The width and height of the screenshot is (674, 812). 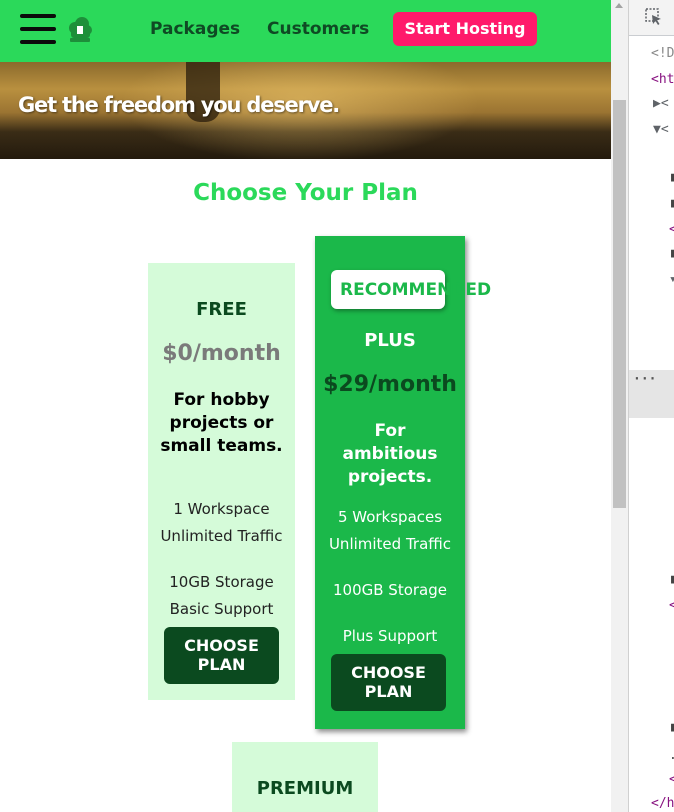 What do you see at coordinates (416, 290) in the screenshot?
I see `recommended-badge-label: RECOMMENDED` at bounding box center [416, 290].